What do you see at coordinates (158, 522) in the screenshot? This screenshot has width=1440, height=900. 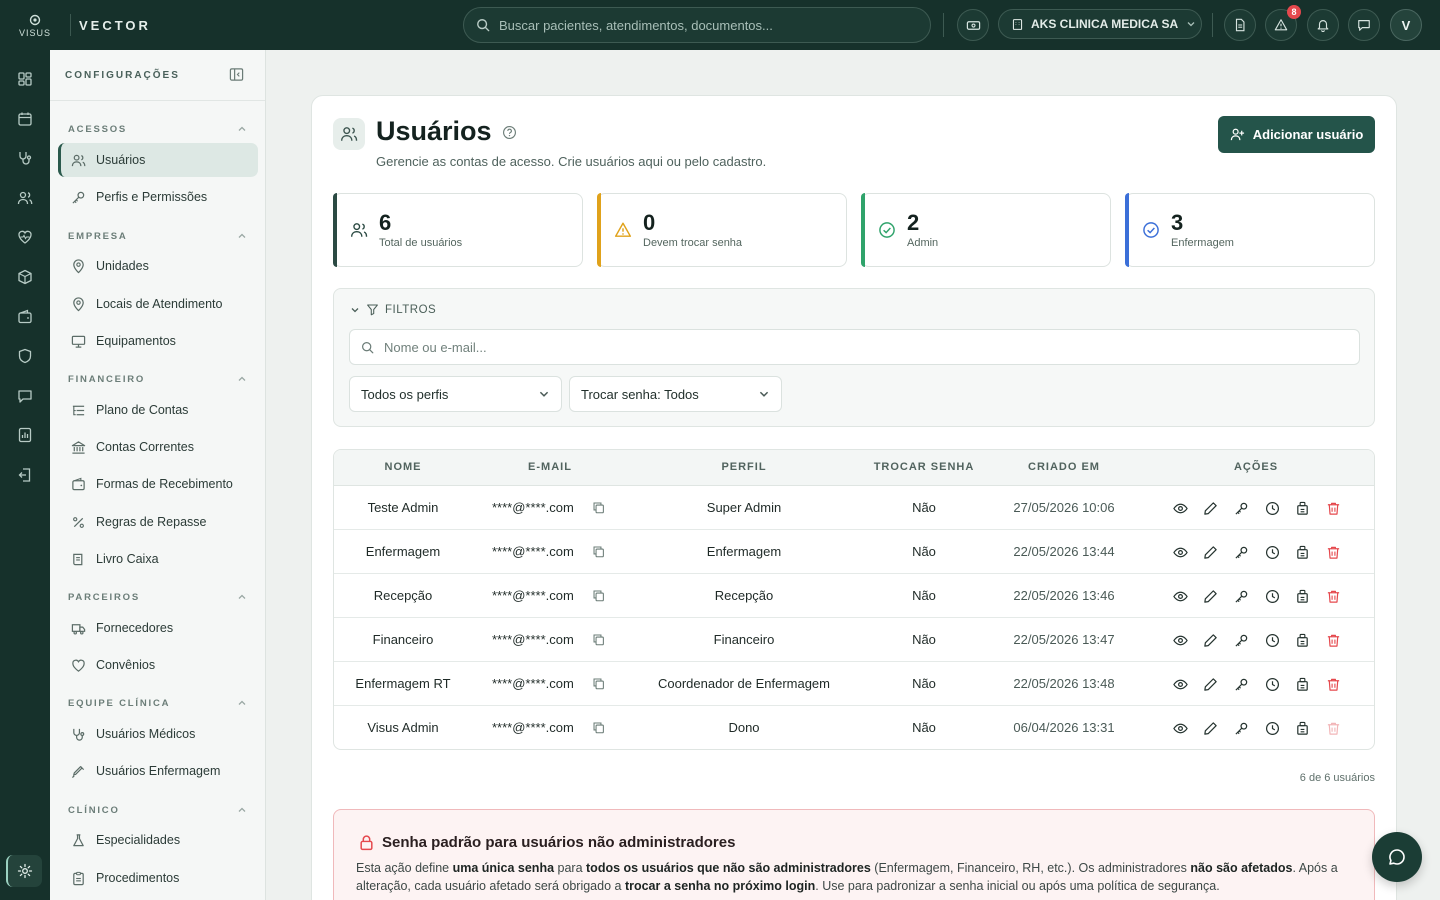 I see `sidebar-item-regras: Regras de Repasse` at bounding box center [158, 522].